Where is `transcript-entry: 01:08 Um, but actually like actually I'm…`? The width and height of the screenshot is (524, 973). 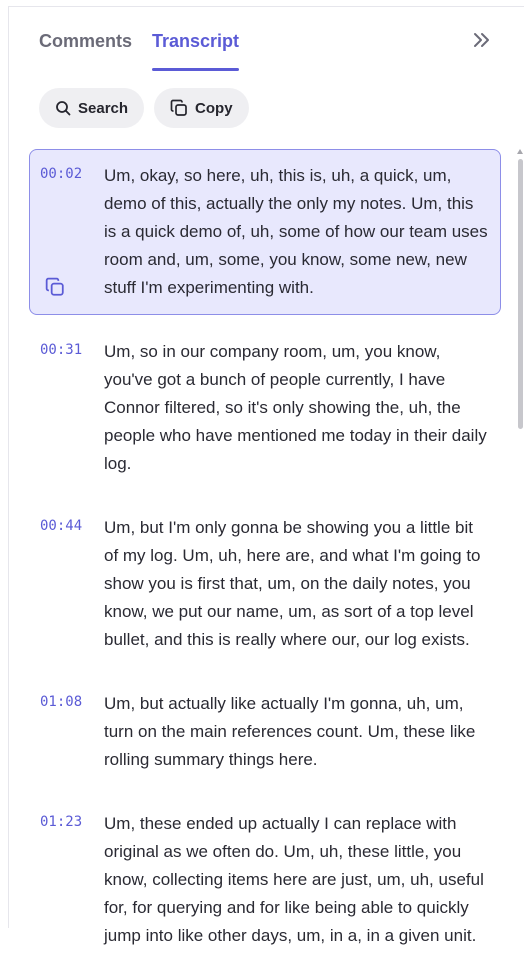 transcript-entry: 01:08 Um, but actually like actually I'm… is located at coordinates (265, 732).